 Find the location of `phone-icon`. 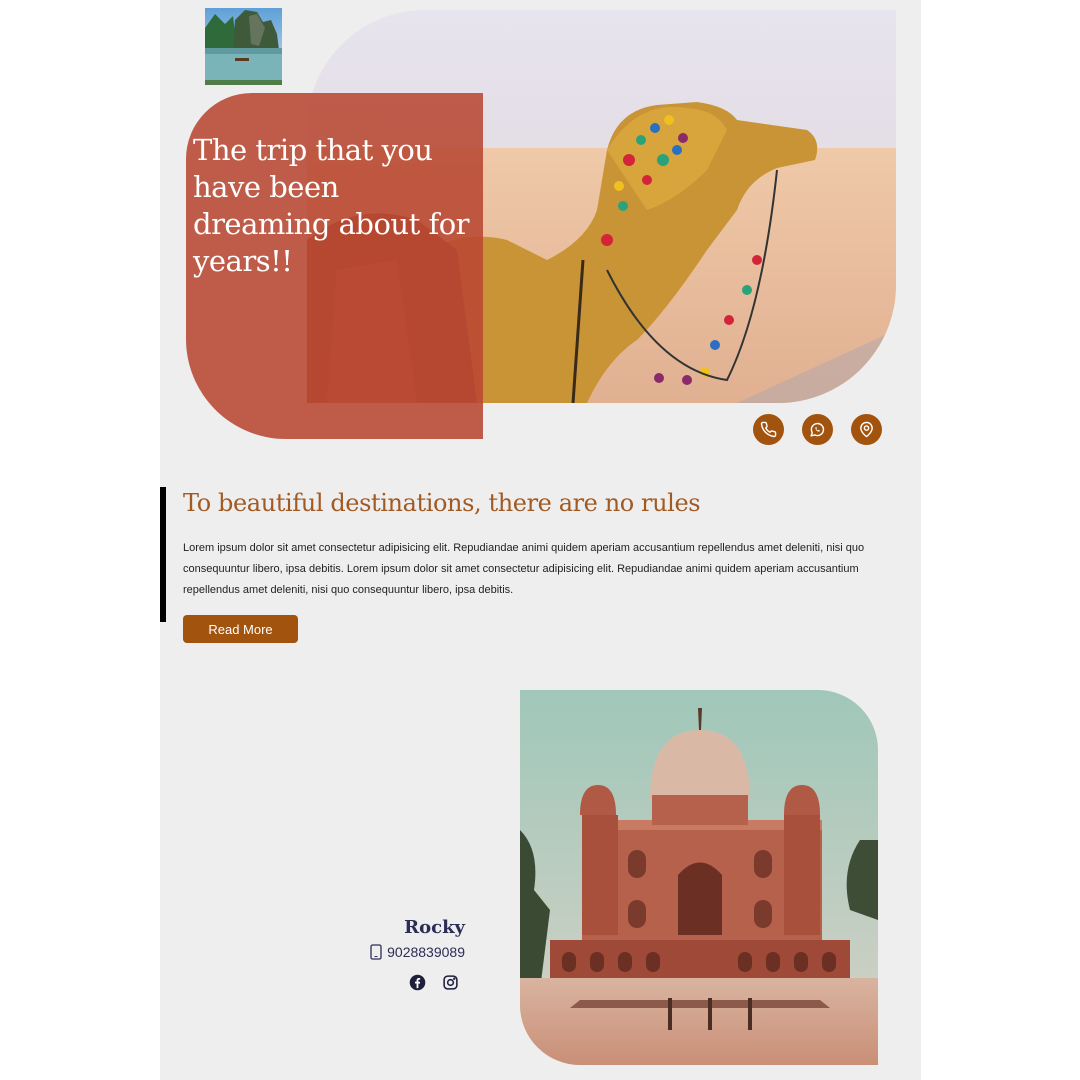

phone-icon is located at coordinates (768, 429).